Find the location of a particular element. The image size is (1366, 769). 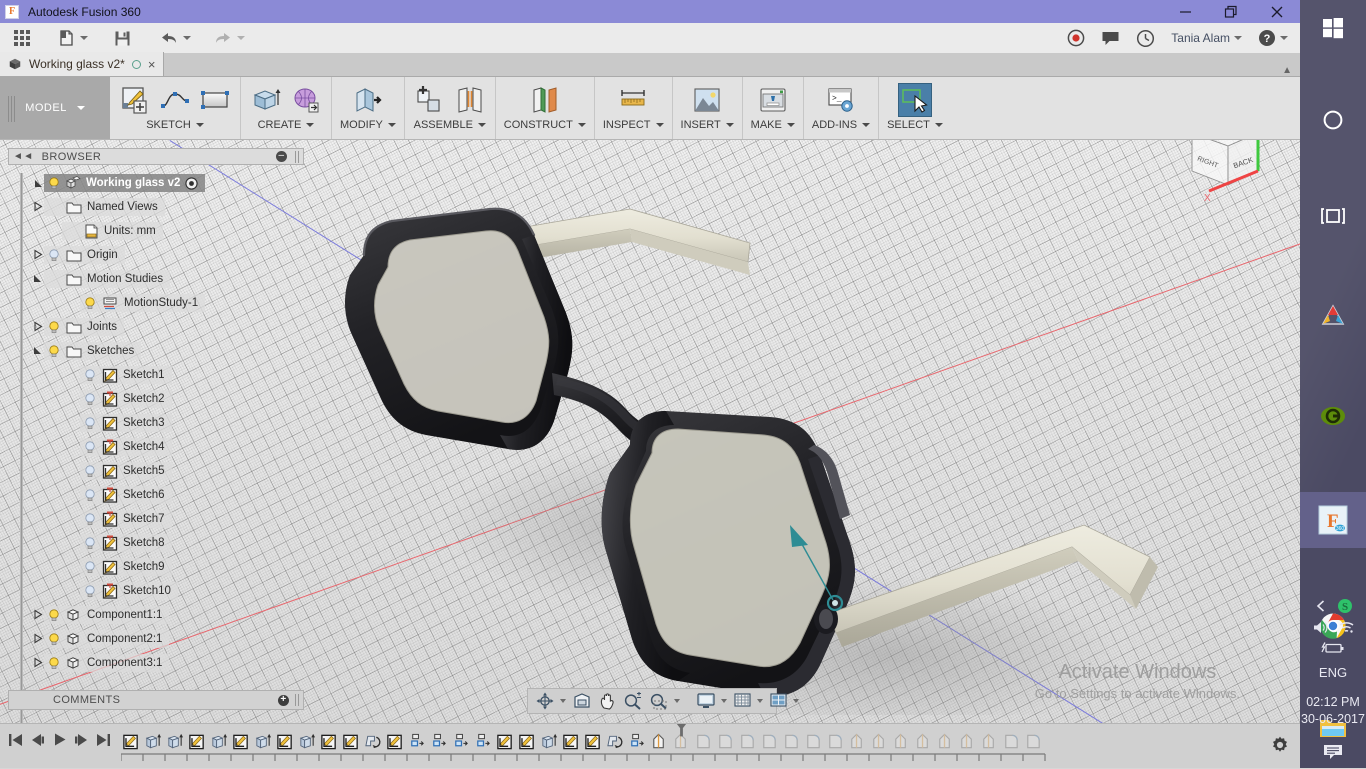

ribbon-group-label: MODIFY is located at coordinates (368, 125).